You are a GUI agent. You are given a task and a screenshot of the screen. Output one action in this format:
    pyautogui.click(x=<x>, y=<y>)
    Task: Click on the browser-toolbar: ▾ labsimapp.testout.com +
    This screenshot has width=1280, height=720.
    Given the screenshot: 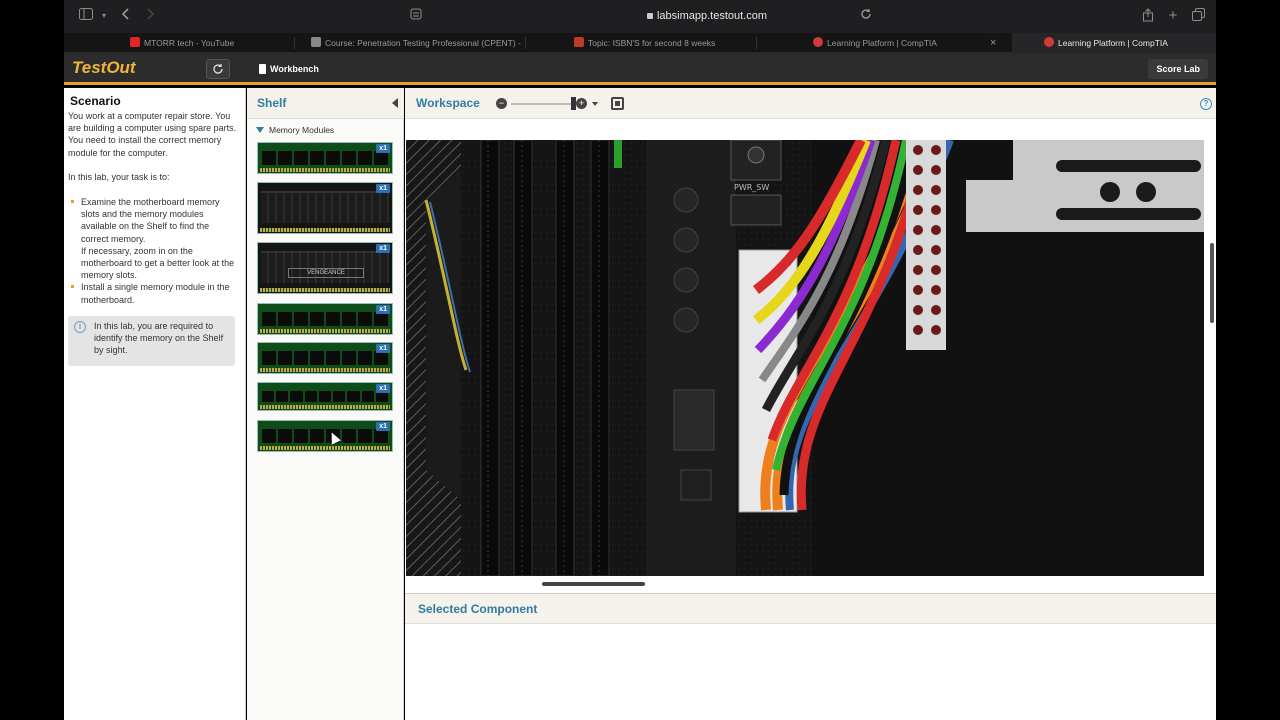 What is the action you would take?
    pyautogui.click(x=640, y=16)
    